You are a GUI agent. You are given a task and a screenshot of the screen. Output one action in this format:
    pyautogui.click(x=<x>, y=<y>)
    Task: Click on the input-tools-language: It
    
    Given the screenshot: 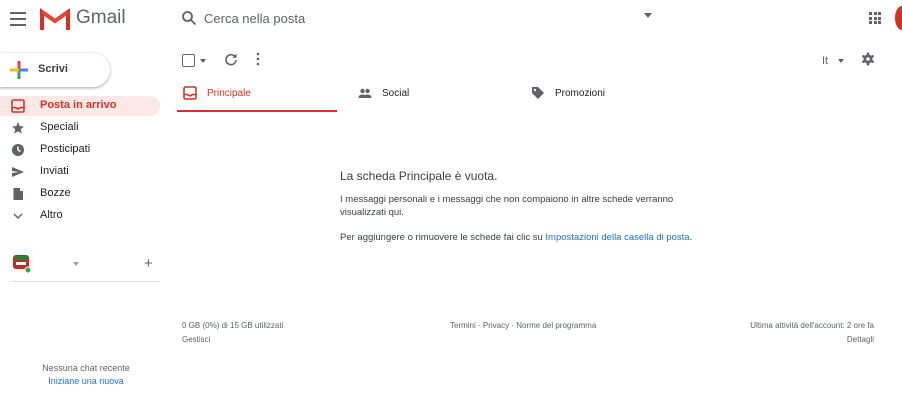 What is the action you would take?
    pyautogui.click(x=825, y=61)
    